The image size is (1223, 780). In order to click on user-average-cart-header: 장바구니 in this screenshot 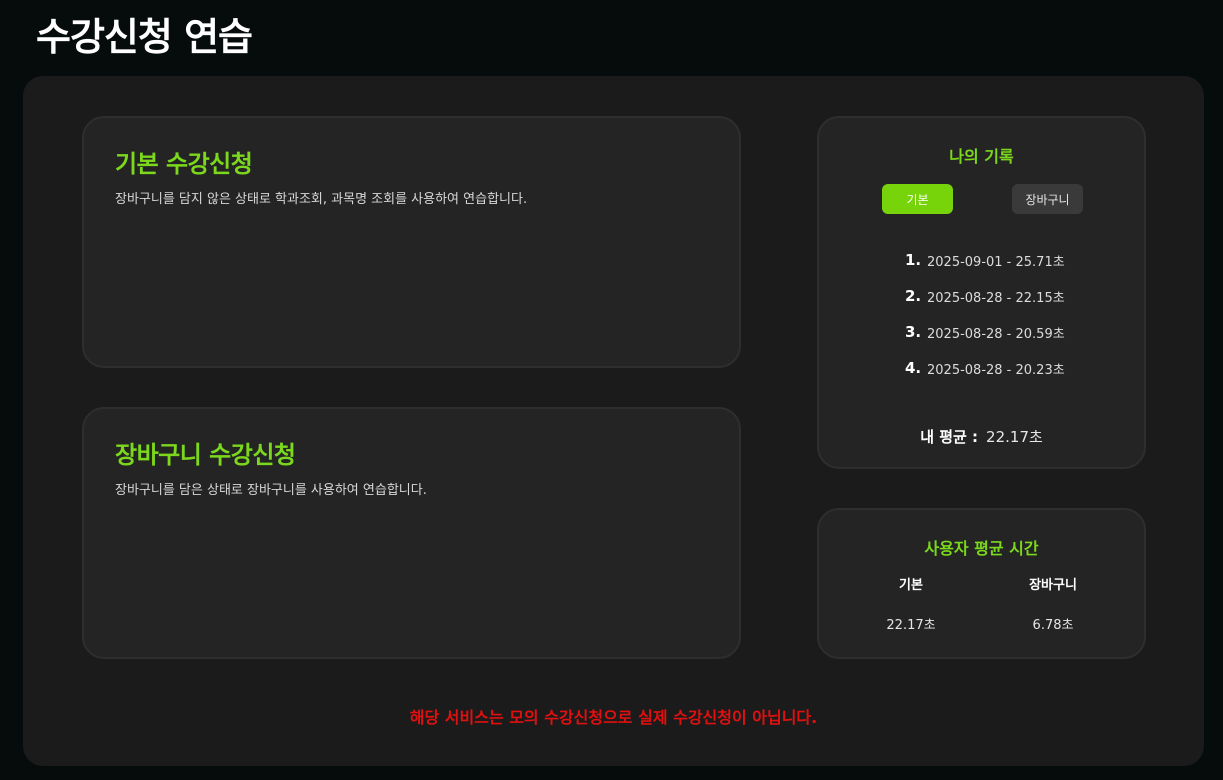, I will do `click(1053, 585)`.